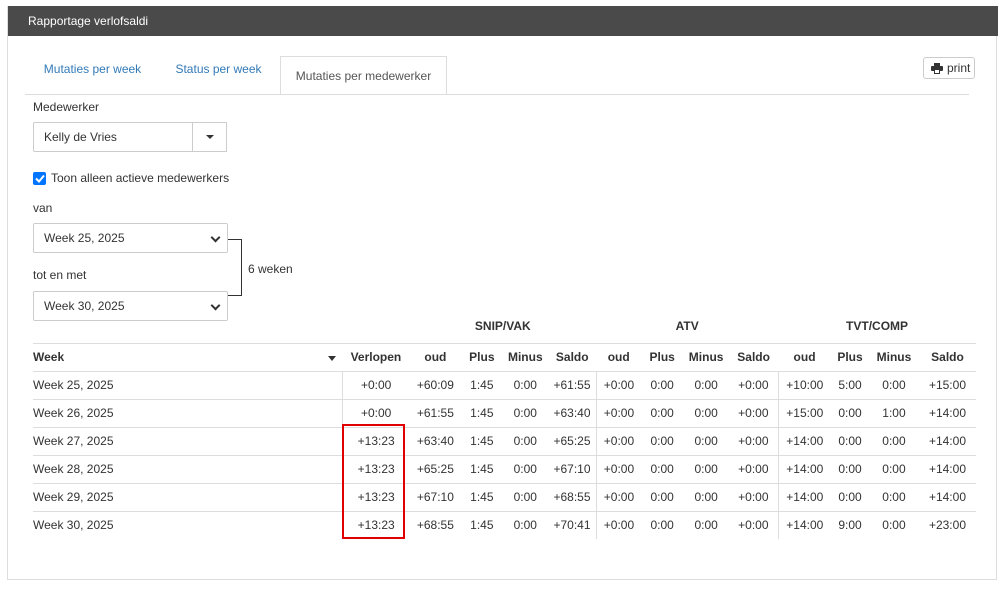 This screenshot has width=1006, height=590. Describe the element at coordinates (805, 412) in the screenshot. I see `cell-tvt-oud: +15:00` at that location.